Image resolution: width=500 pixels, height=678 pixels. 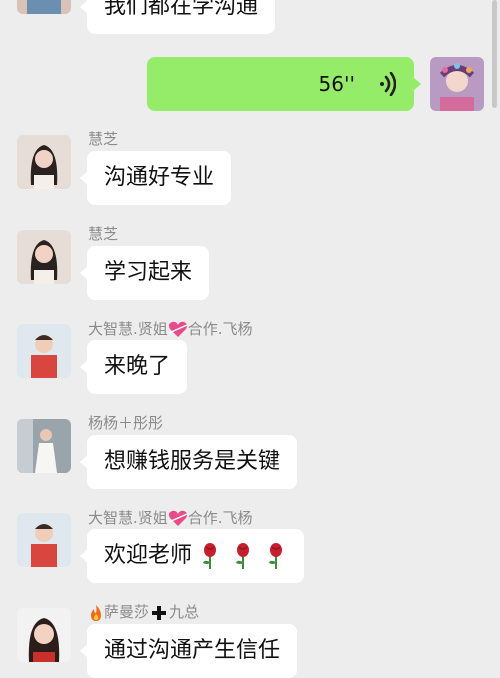 I want to click on message-bubble: 沟通好专业, so click(x=155, y=178).